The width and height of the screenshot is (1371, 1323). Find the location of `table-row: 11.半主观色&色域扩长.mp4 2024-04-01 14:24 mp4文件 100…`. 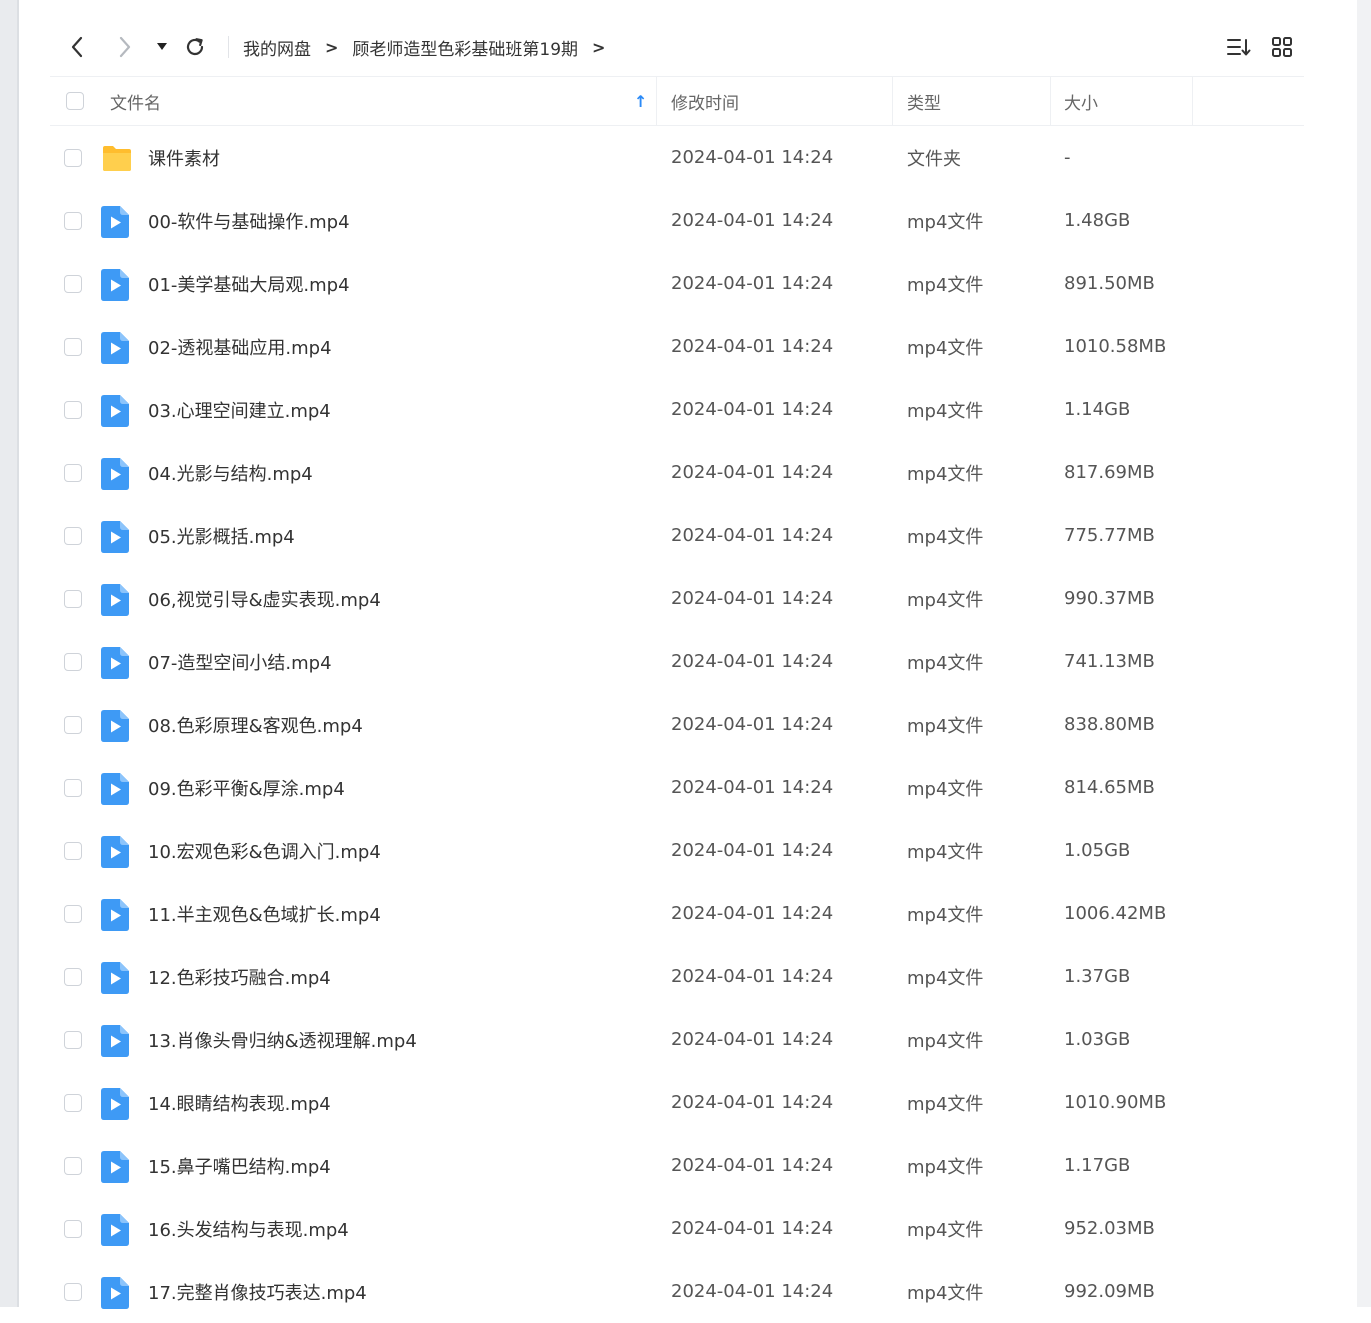

table-row: 11.半主观色&色域扩长.mp4 2024-04-01 14:24 mp4文件 100… is located at coordinates (677, 913).